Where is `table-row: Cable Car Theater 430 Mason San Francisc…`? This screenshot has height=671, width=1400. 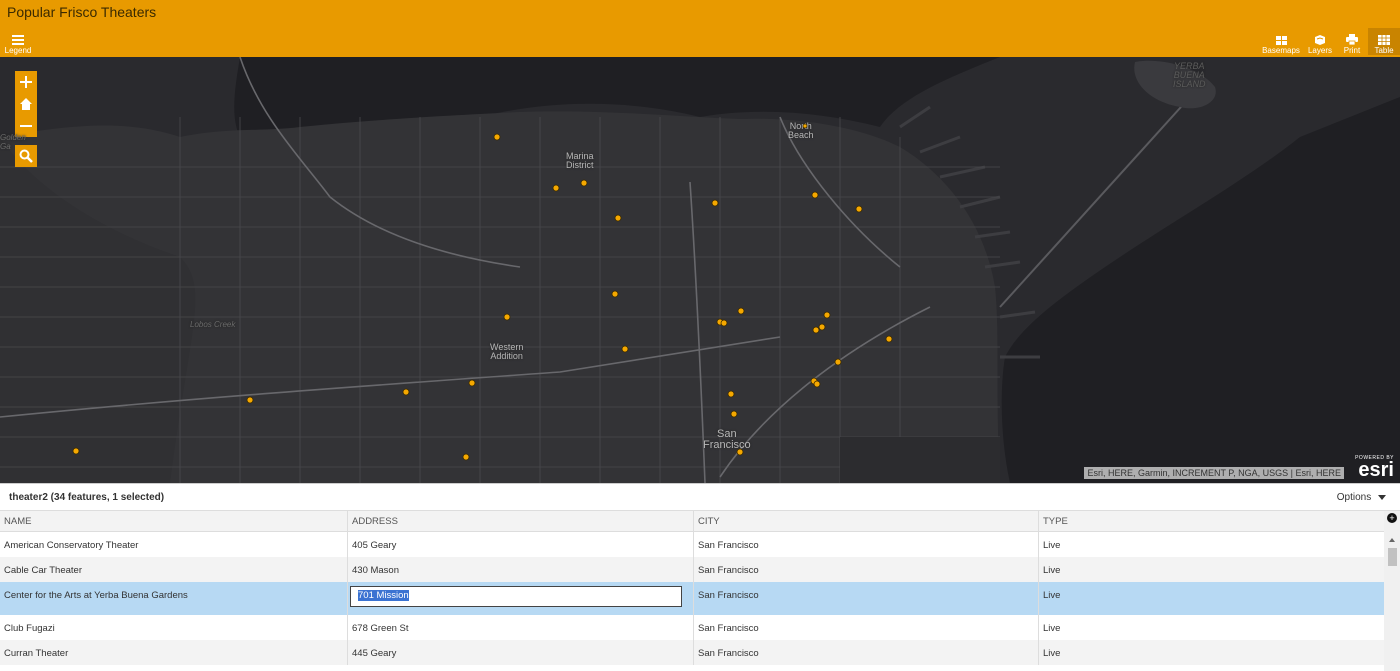
table-row: Cable Car Theater 430 Mason San Francisc… is located at coordinates (692, 569).